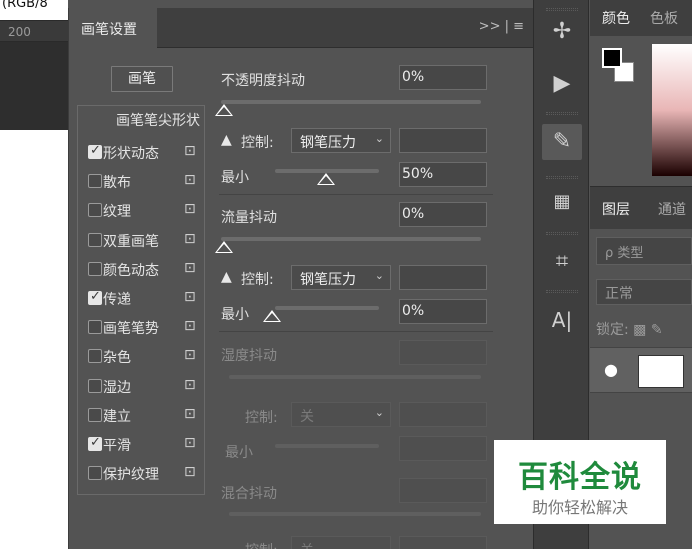 The image size is (692, 549). I want to click on warning-icon: ▲, so click(226, 277).